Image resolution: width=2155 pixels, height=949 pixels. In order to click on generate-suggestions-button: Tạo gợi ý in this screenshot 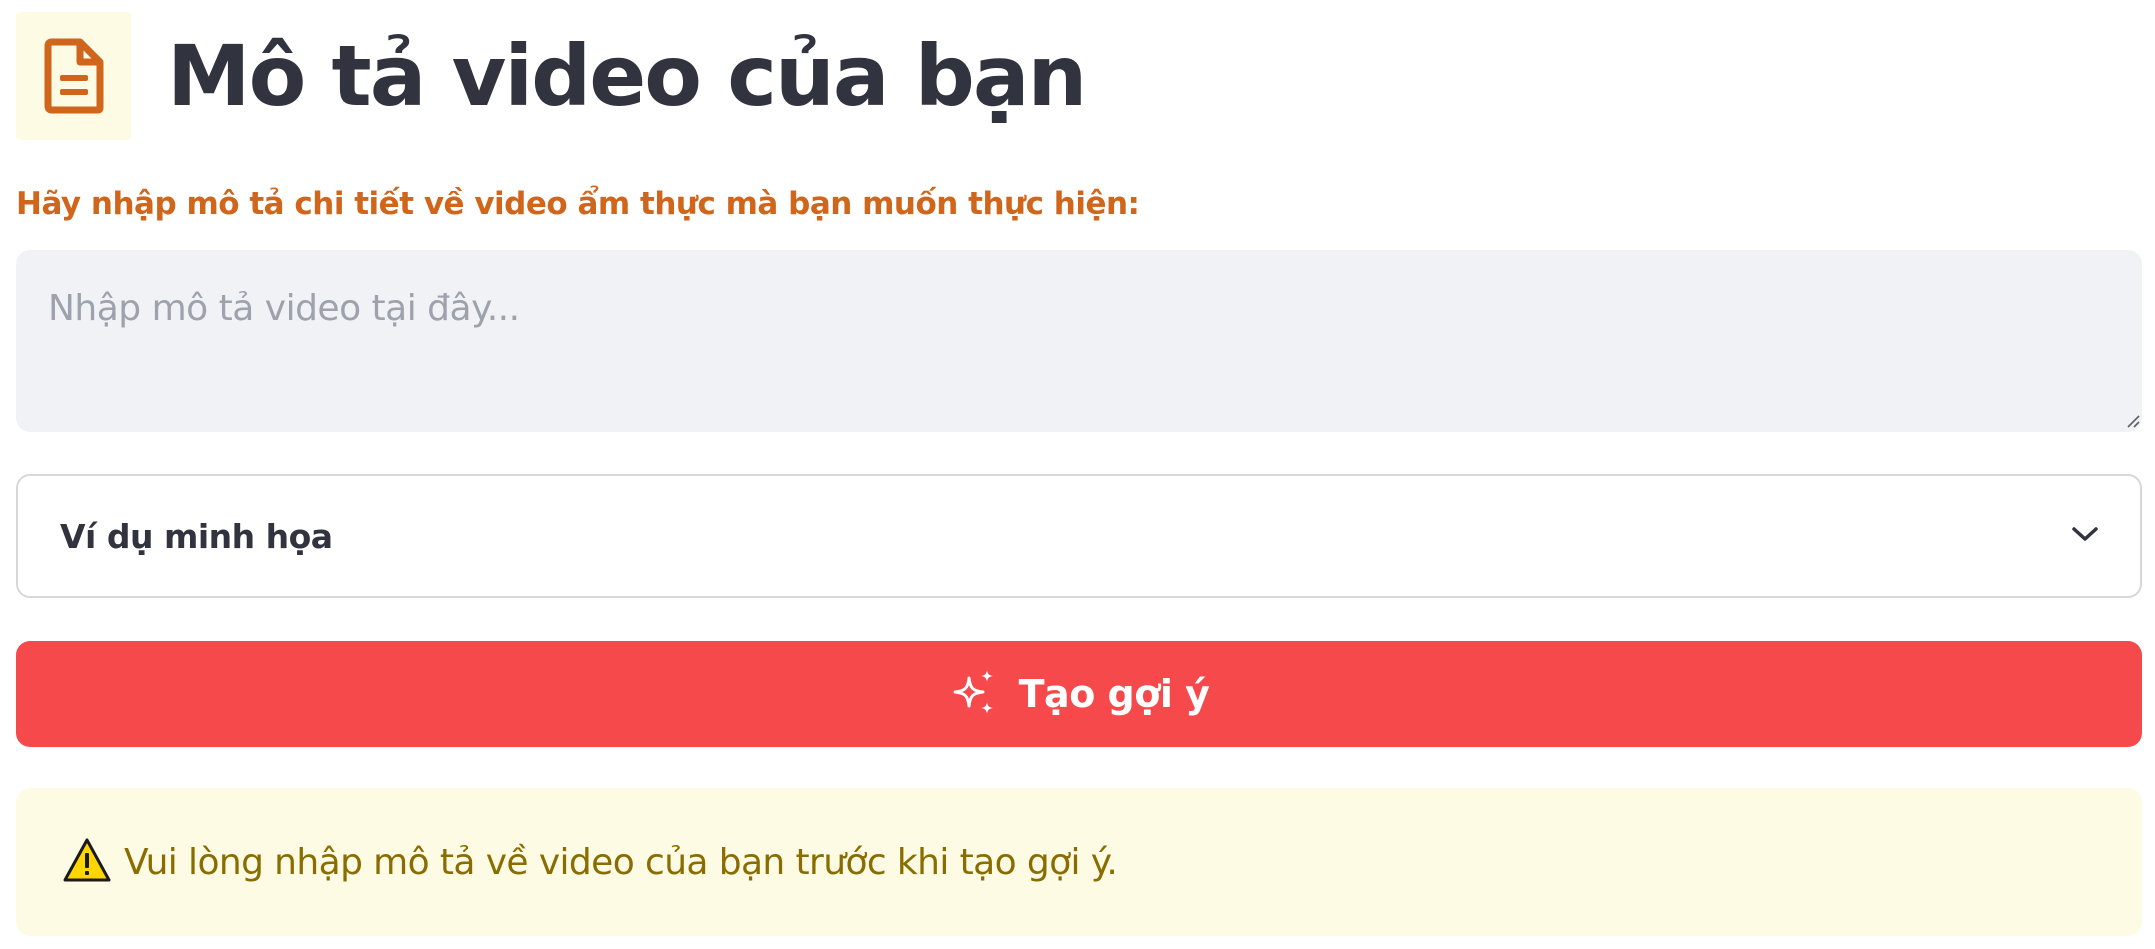, I will do `click(1079, 694)`.